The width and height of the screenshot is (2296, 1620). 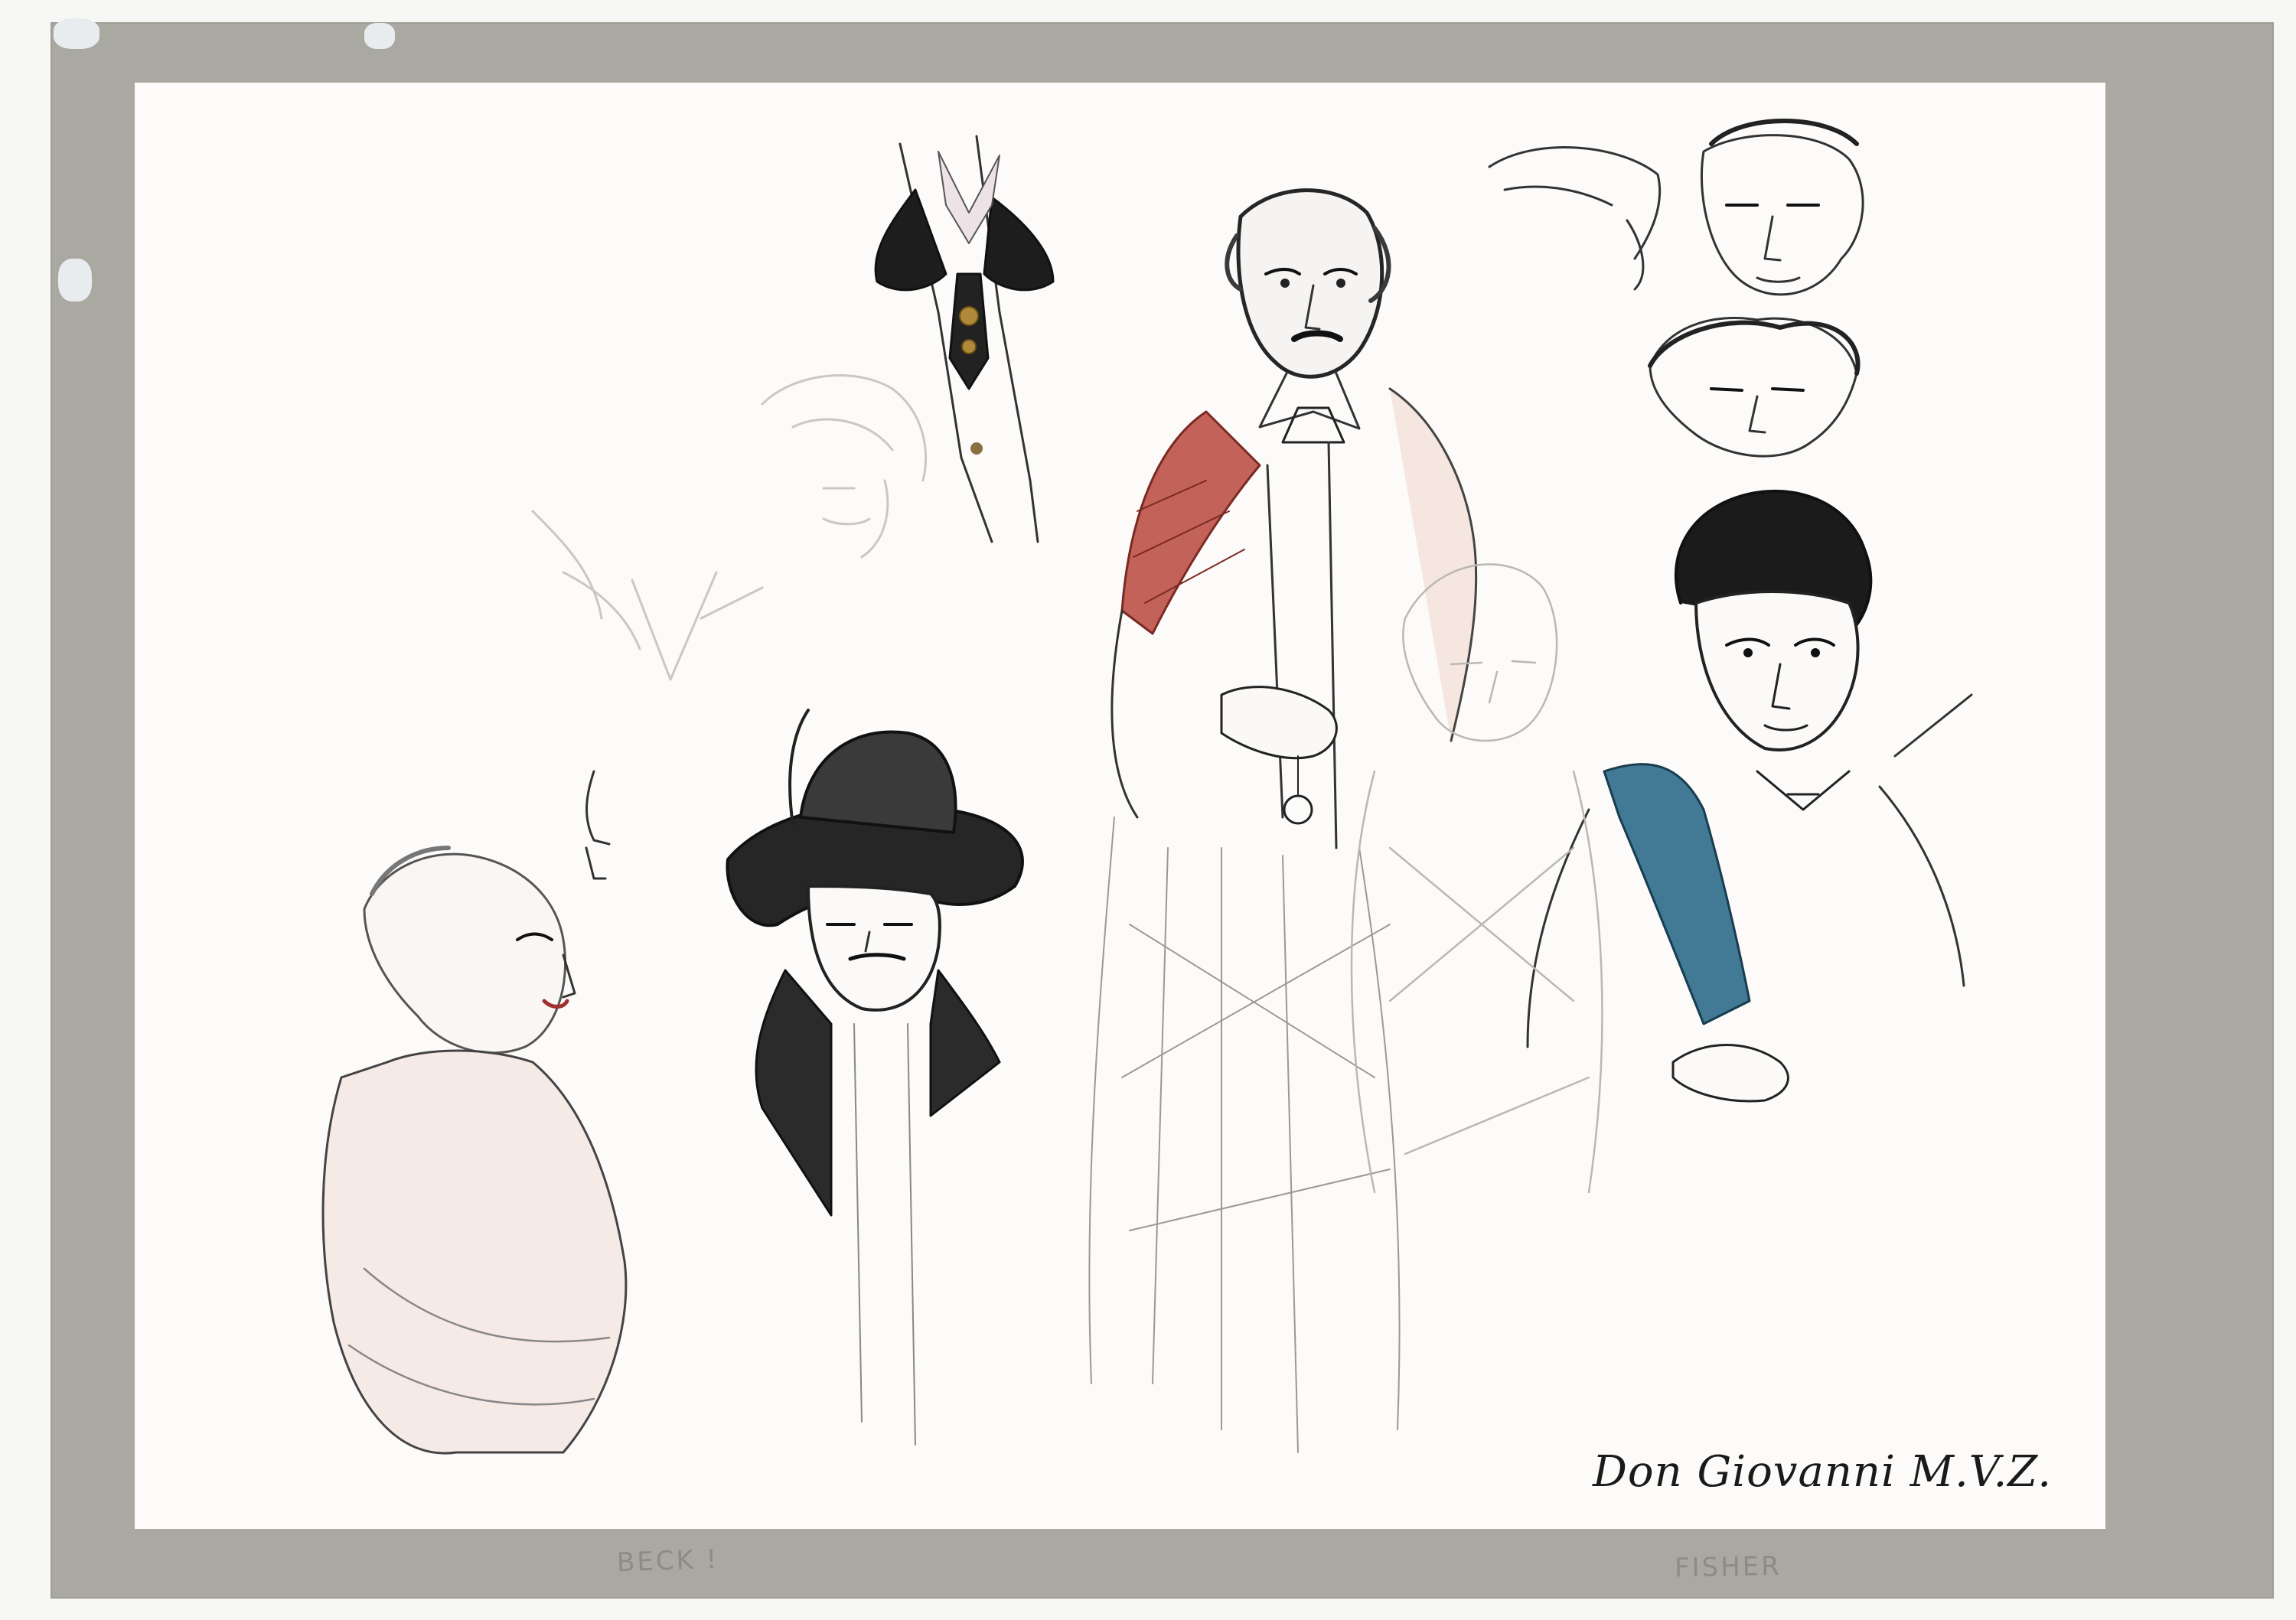 I want to click on artist-signature: Don Giovanni M.V.Z., so click(x=1822, y=1472).